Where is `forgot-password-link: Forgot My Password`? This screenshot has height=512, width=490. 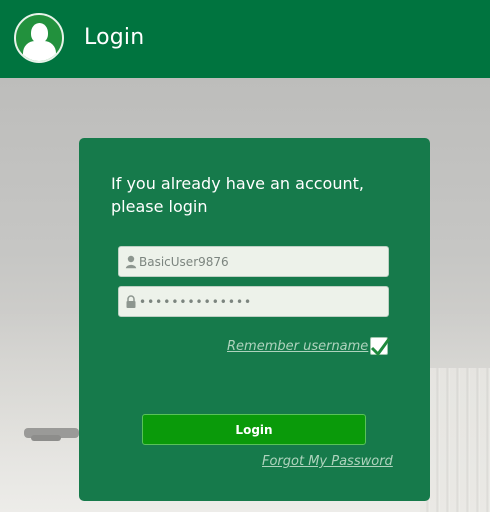 forgot-password-link: Forgot My Password is located at coordinates (327, 461).